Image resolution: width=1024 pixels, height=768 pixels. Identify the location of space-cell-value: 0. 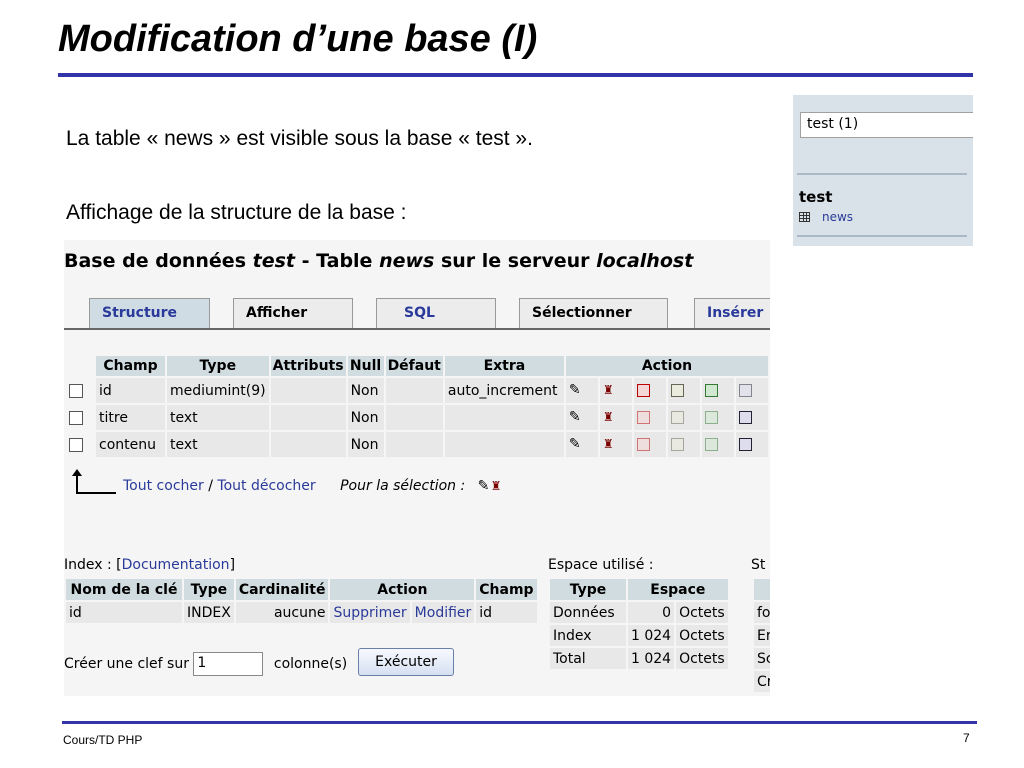
(651, 612).